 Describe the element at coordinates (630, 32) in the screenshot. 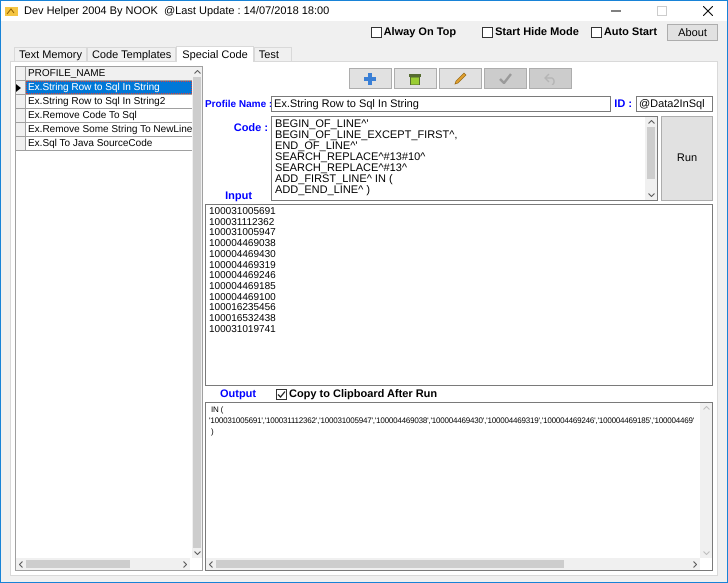

I see `checkbox-label: Auto Start` at that location.